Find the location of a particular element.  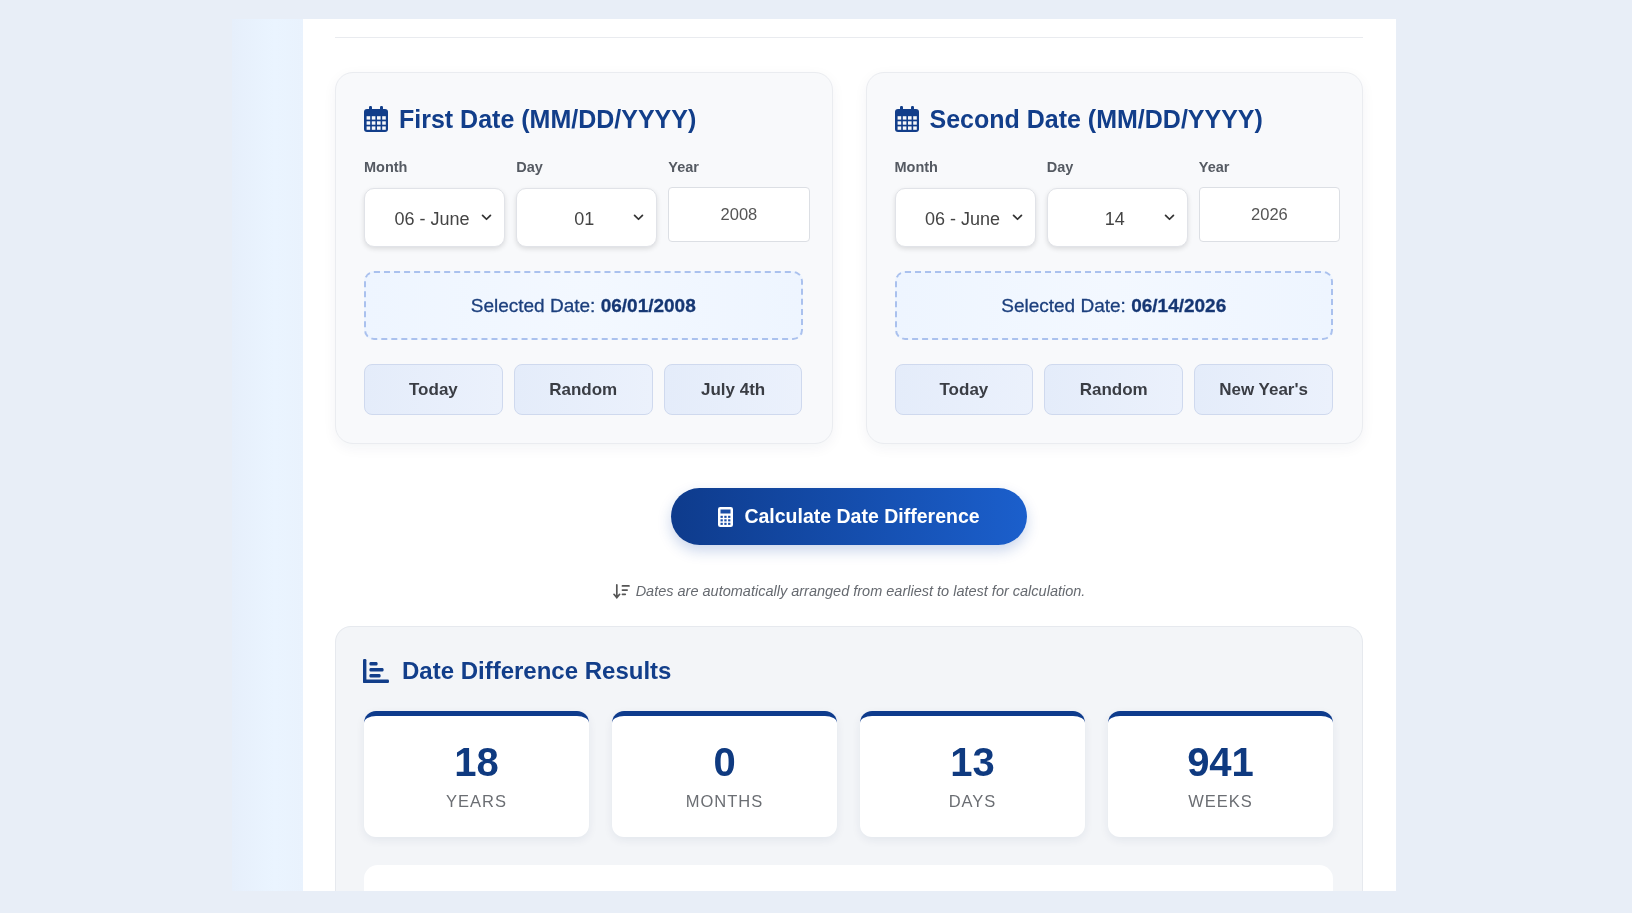

preset-button: New Year's is located at coordinates (1263, 389).